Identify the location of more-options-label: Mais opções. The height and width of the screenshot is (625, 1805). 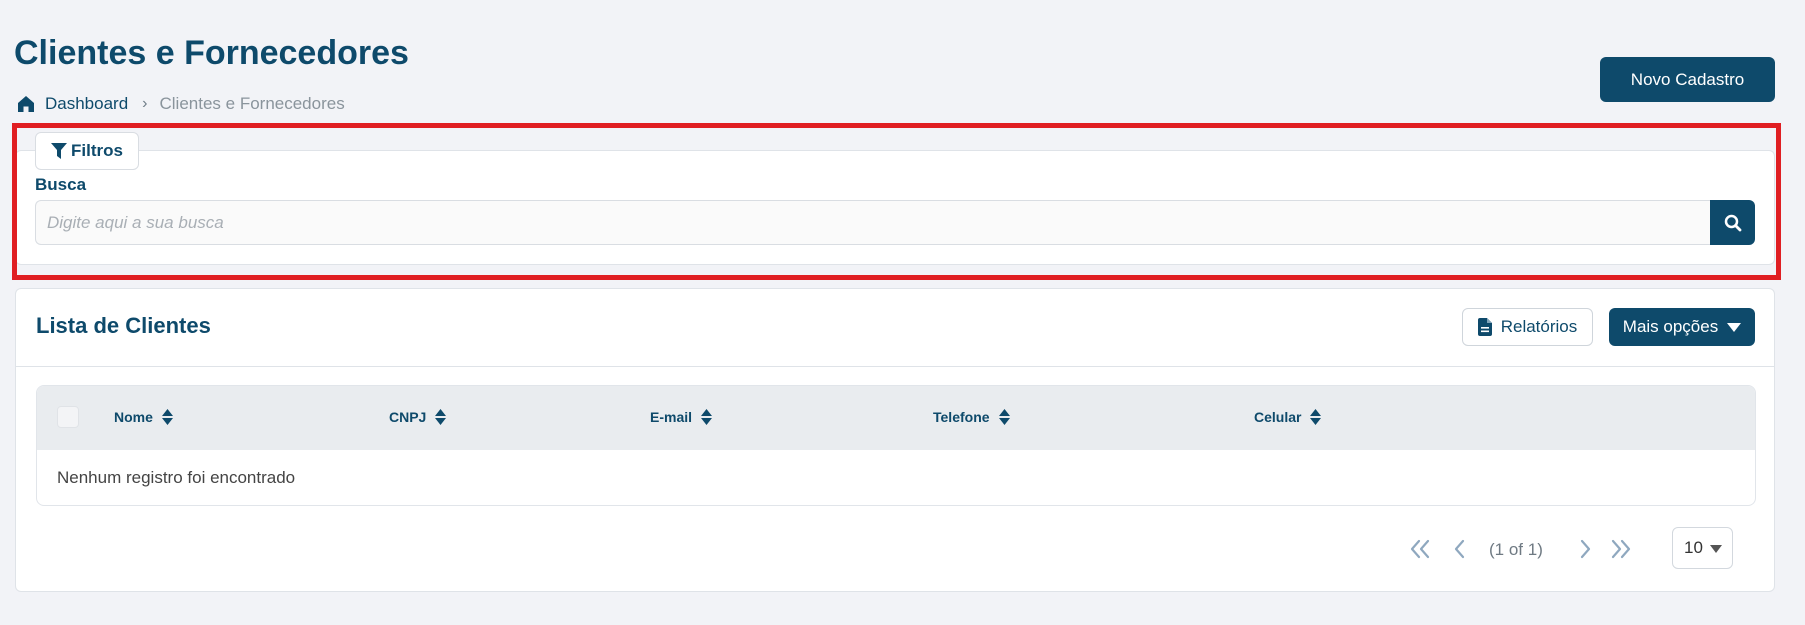
(1670, 326).